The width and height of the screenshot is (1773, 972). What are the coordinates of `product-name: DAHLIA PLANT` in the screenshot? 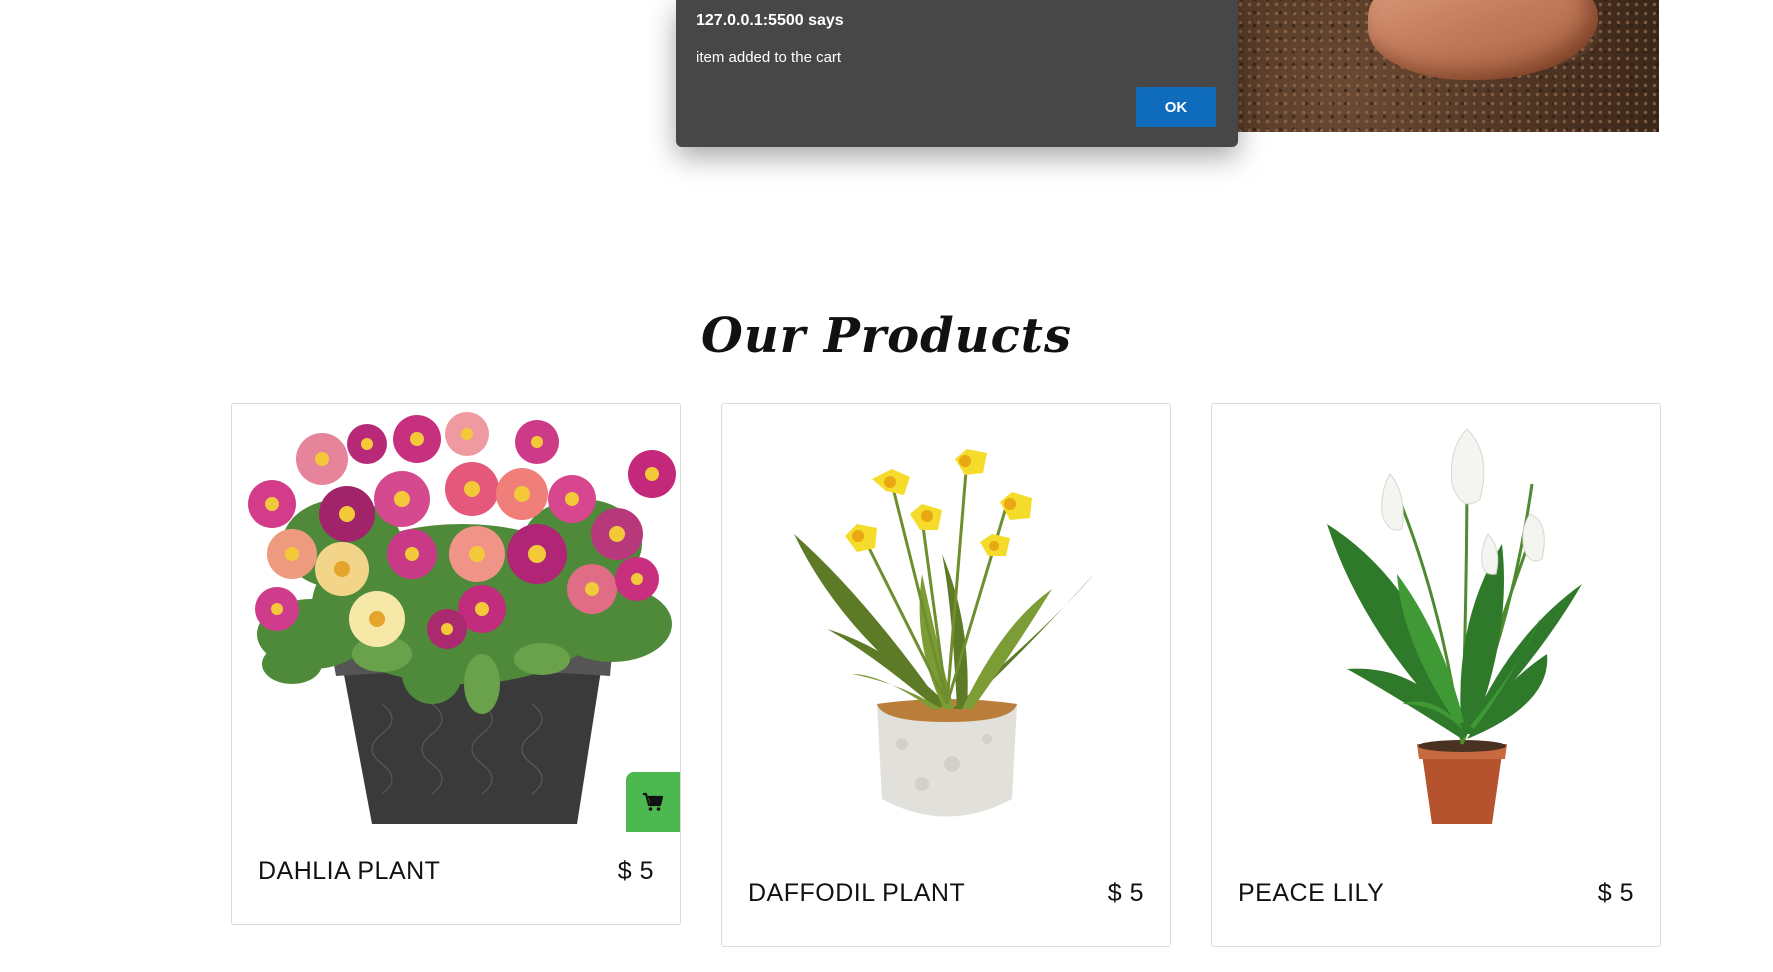 It's located at (349, 871).